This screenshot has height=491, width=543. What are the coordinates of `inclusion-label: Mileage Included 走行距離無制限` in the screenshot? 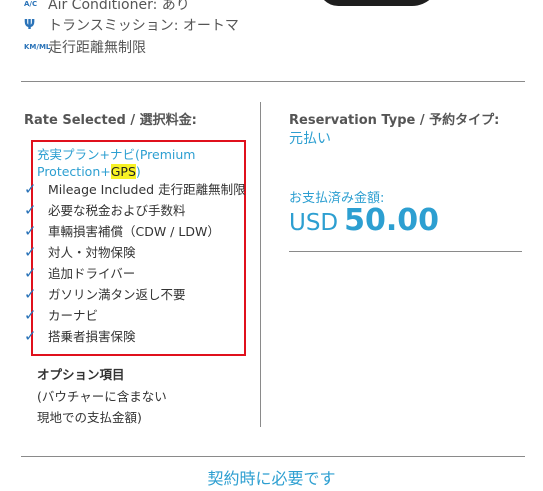 It's located at (147, 189).